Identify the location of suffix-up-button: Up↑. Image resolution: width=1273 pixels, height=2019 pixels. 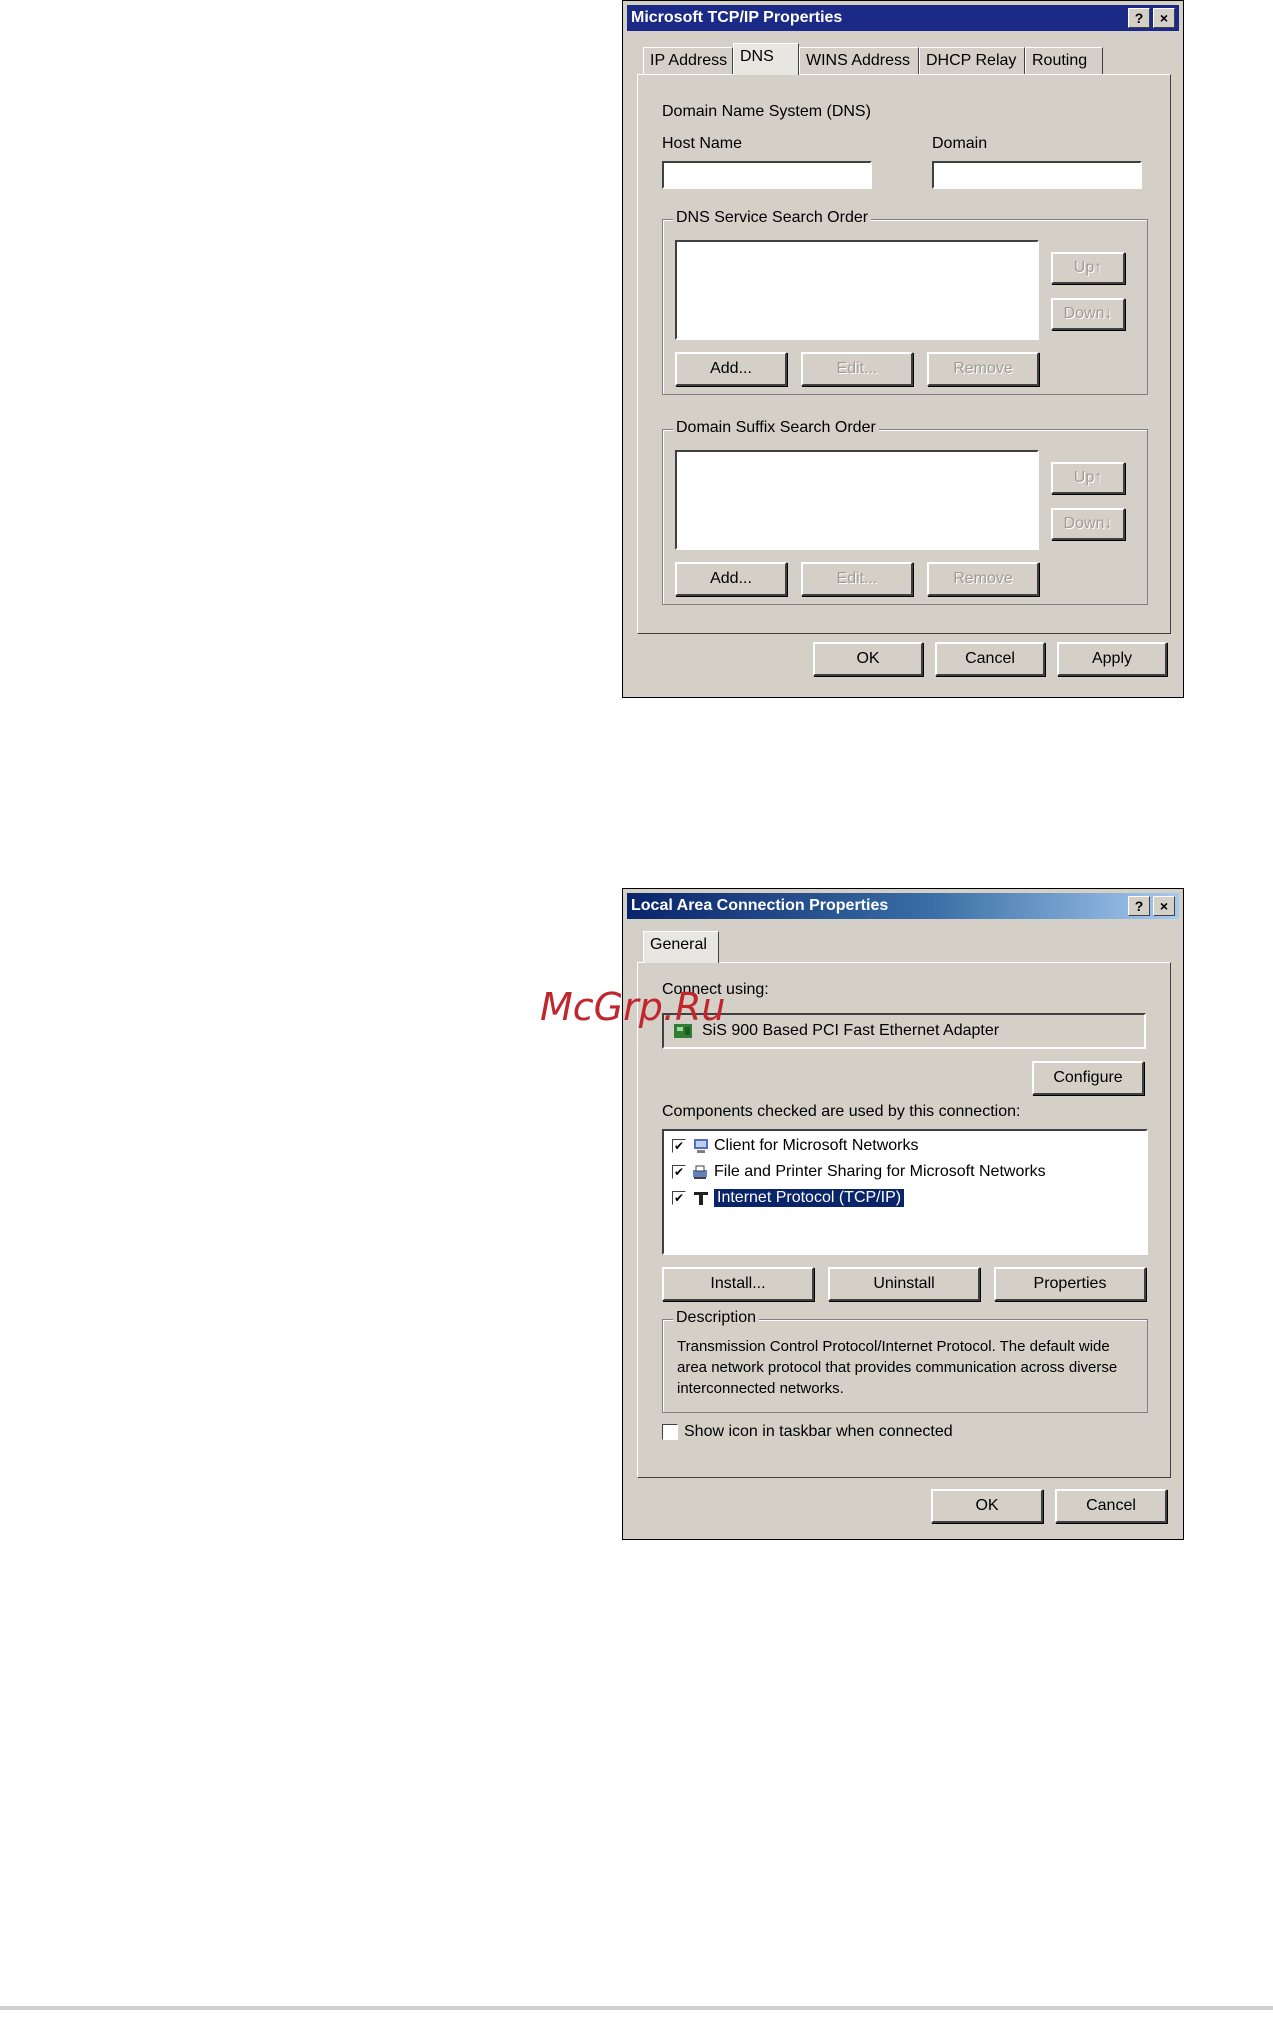
(1088, 478).